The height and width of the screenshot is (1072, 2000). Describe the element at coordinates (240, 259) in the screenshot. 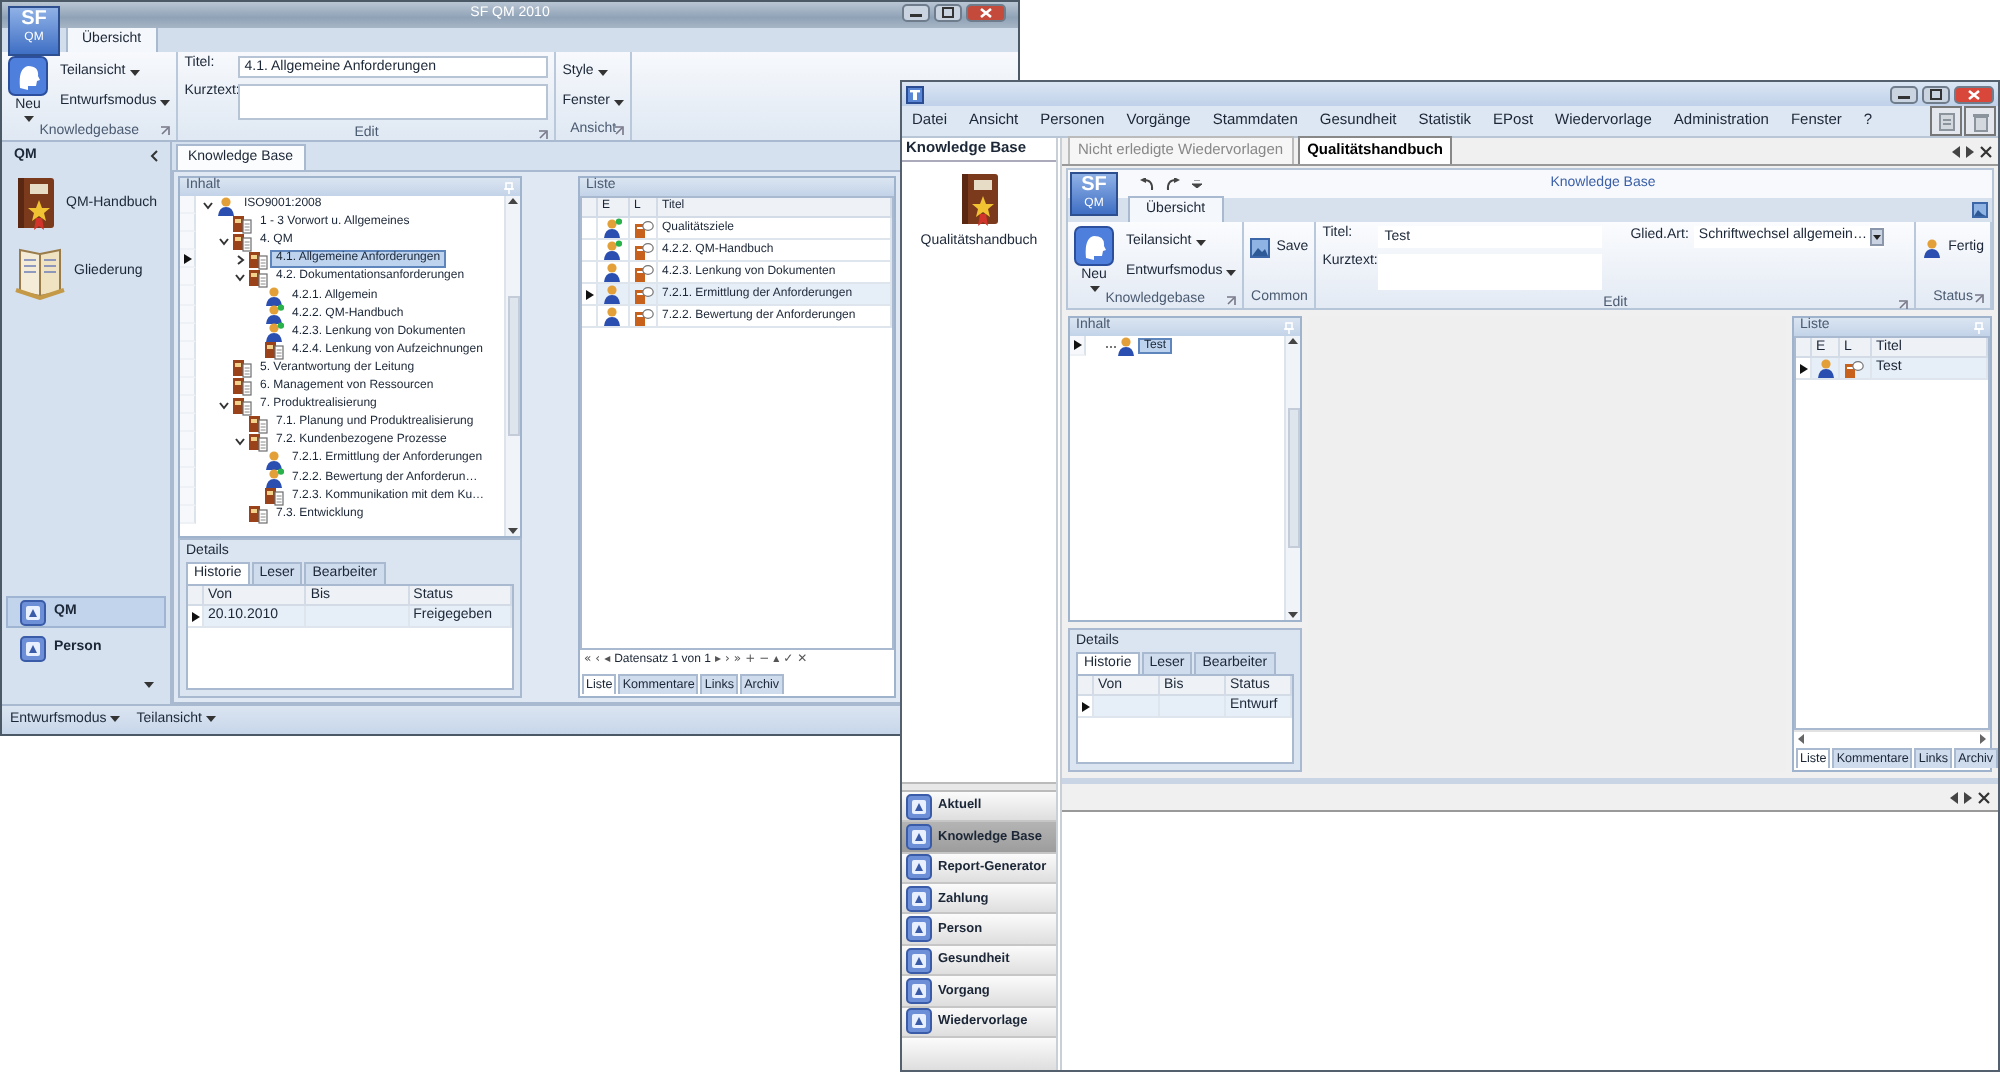

I see `expand-icon` at that location.